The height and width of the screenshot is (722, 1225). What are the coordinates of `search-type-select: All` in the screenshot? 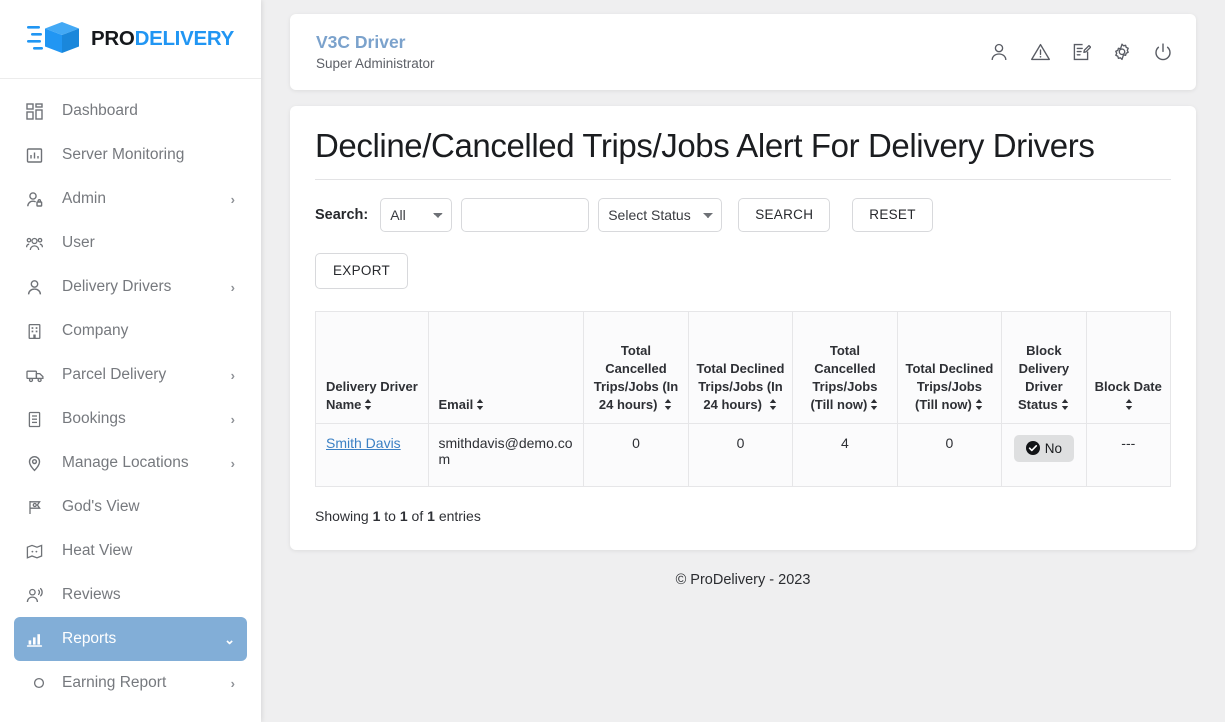 It's located at (416, 214).